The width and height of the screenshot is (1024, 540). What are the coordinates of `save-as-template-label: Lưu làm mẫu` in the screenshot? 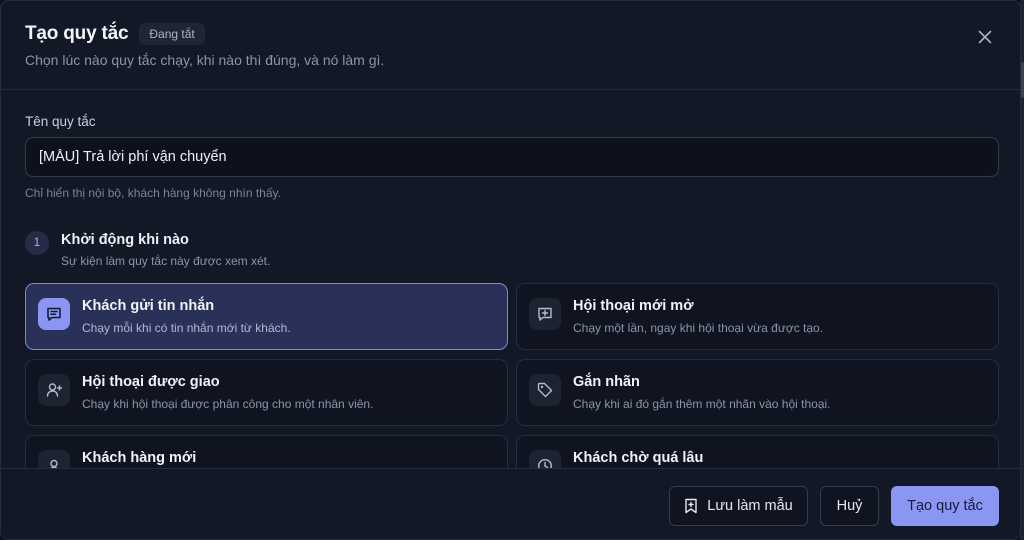 It's located at (750, 506).